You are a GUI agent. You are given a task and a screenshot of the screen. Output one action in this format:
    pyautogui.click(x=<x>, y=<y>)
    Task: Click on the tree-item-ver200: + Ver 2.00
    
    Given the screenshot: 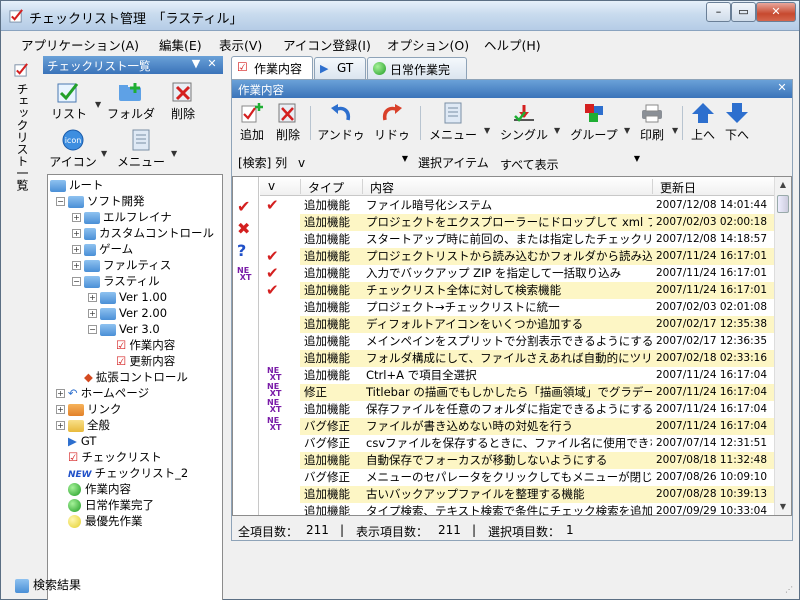 What is the action you would take?
    pyautogui.click(x=127, y=313)
    